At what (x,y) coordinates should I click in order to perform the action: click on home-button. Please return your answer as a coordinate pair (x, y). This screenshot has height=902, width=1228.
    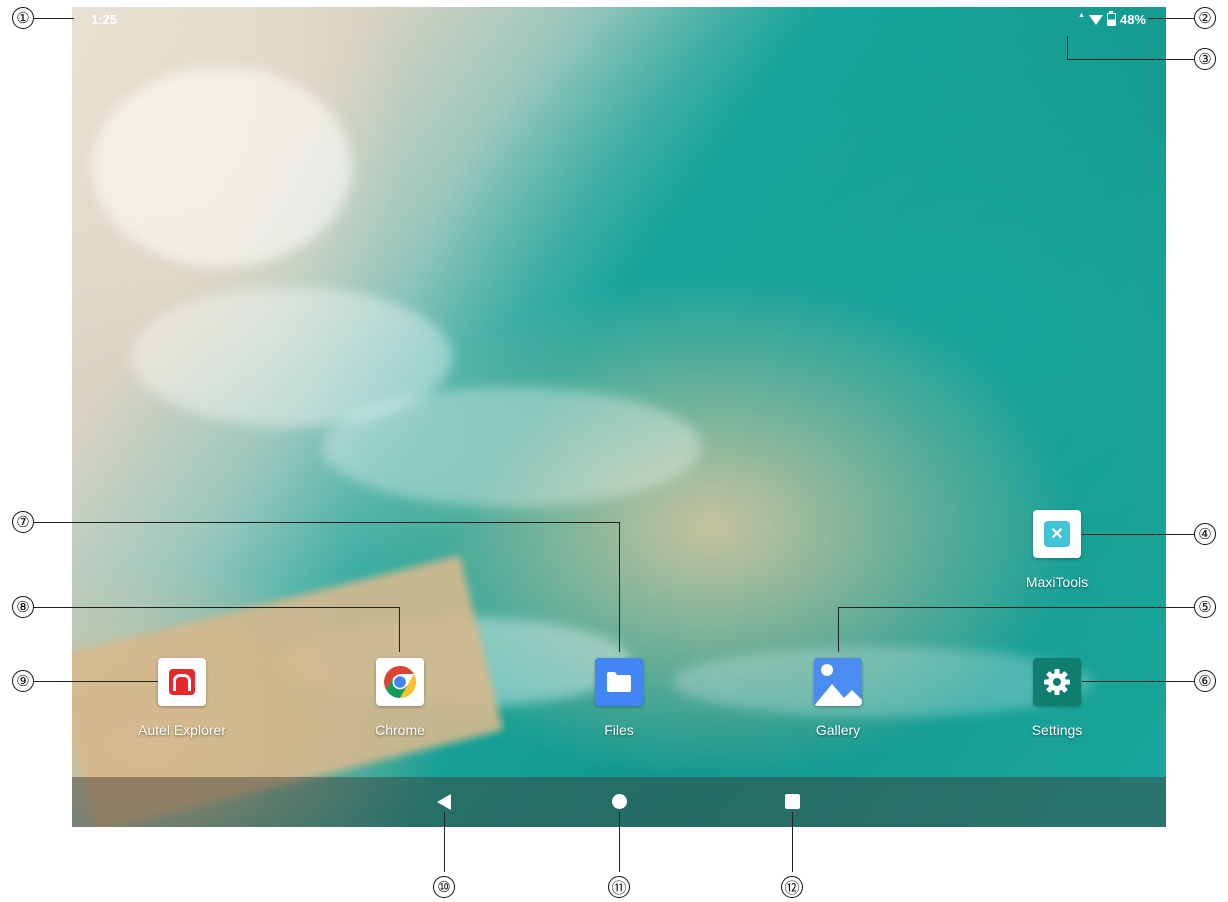
    Looking at the image, I should click on (619, 801).